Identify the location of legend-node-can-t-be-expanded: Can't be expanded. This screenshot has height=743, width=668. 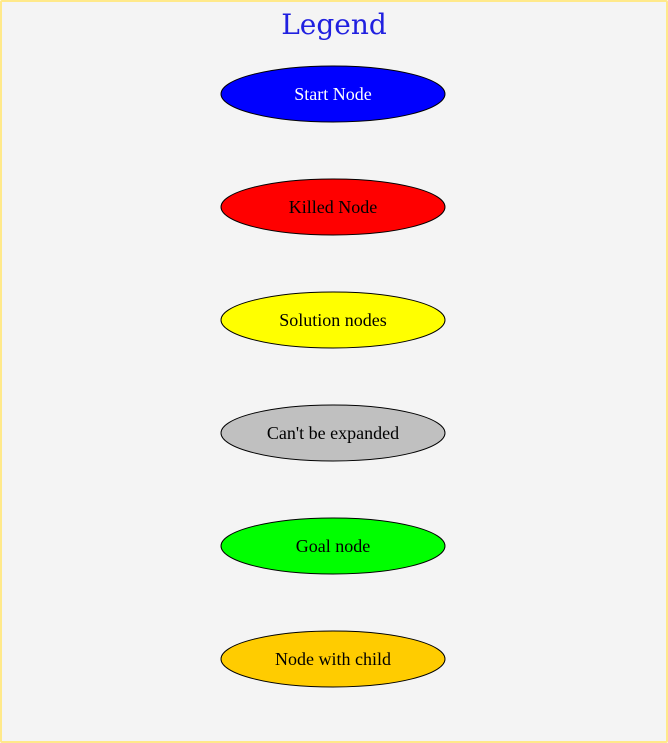
(333, 433).